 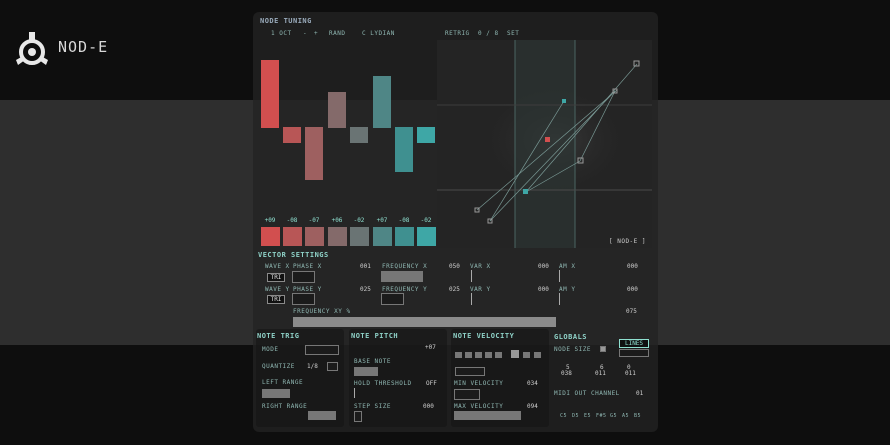 I want to click on mode-selector, so click(x=322, y=350).